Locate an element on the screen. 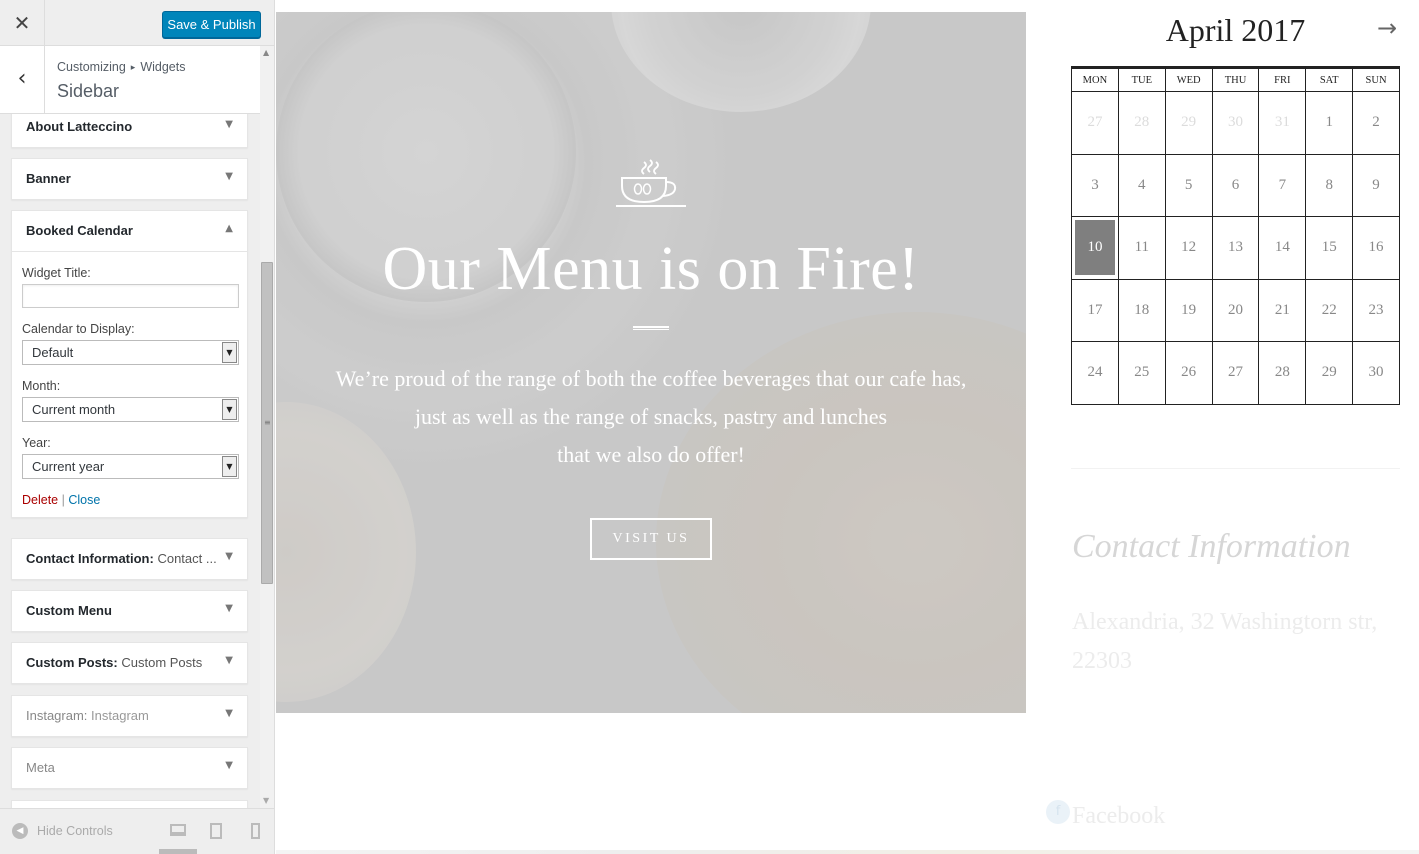 The image size is (1419, 854). close-link: Close is located at coordinates (84, 500).